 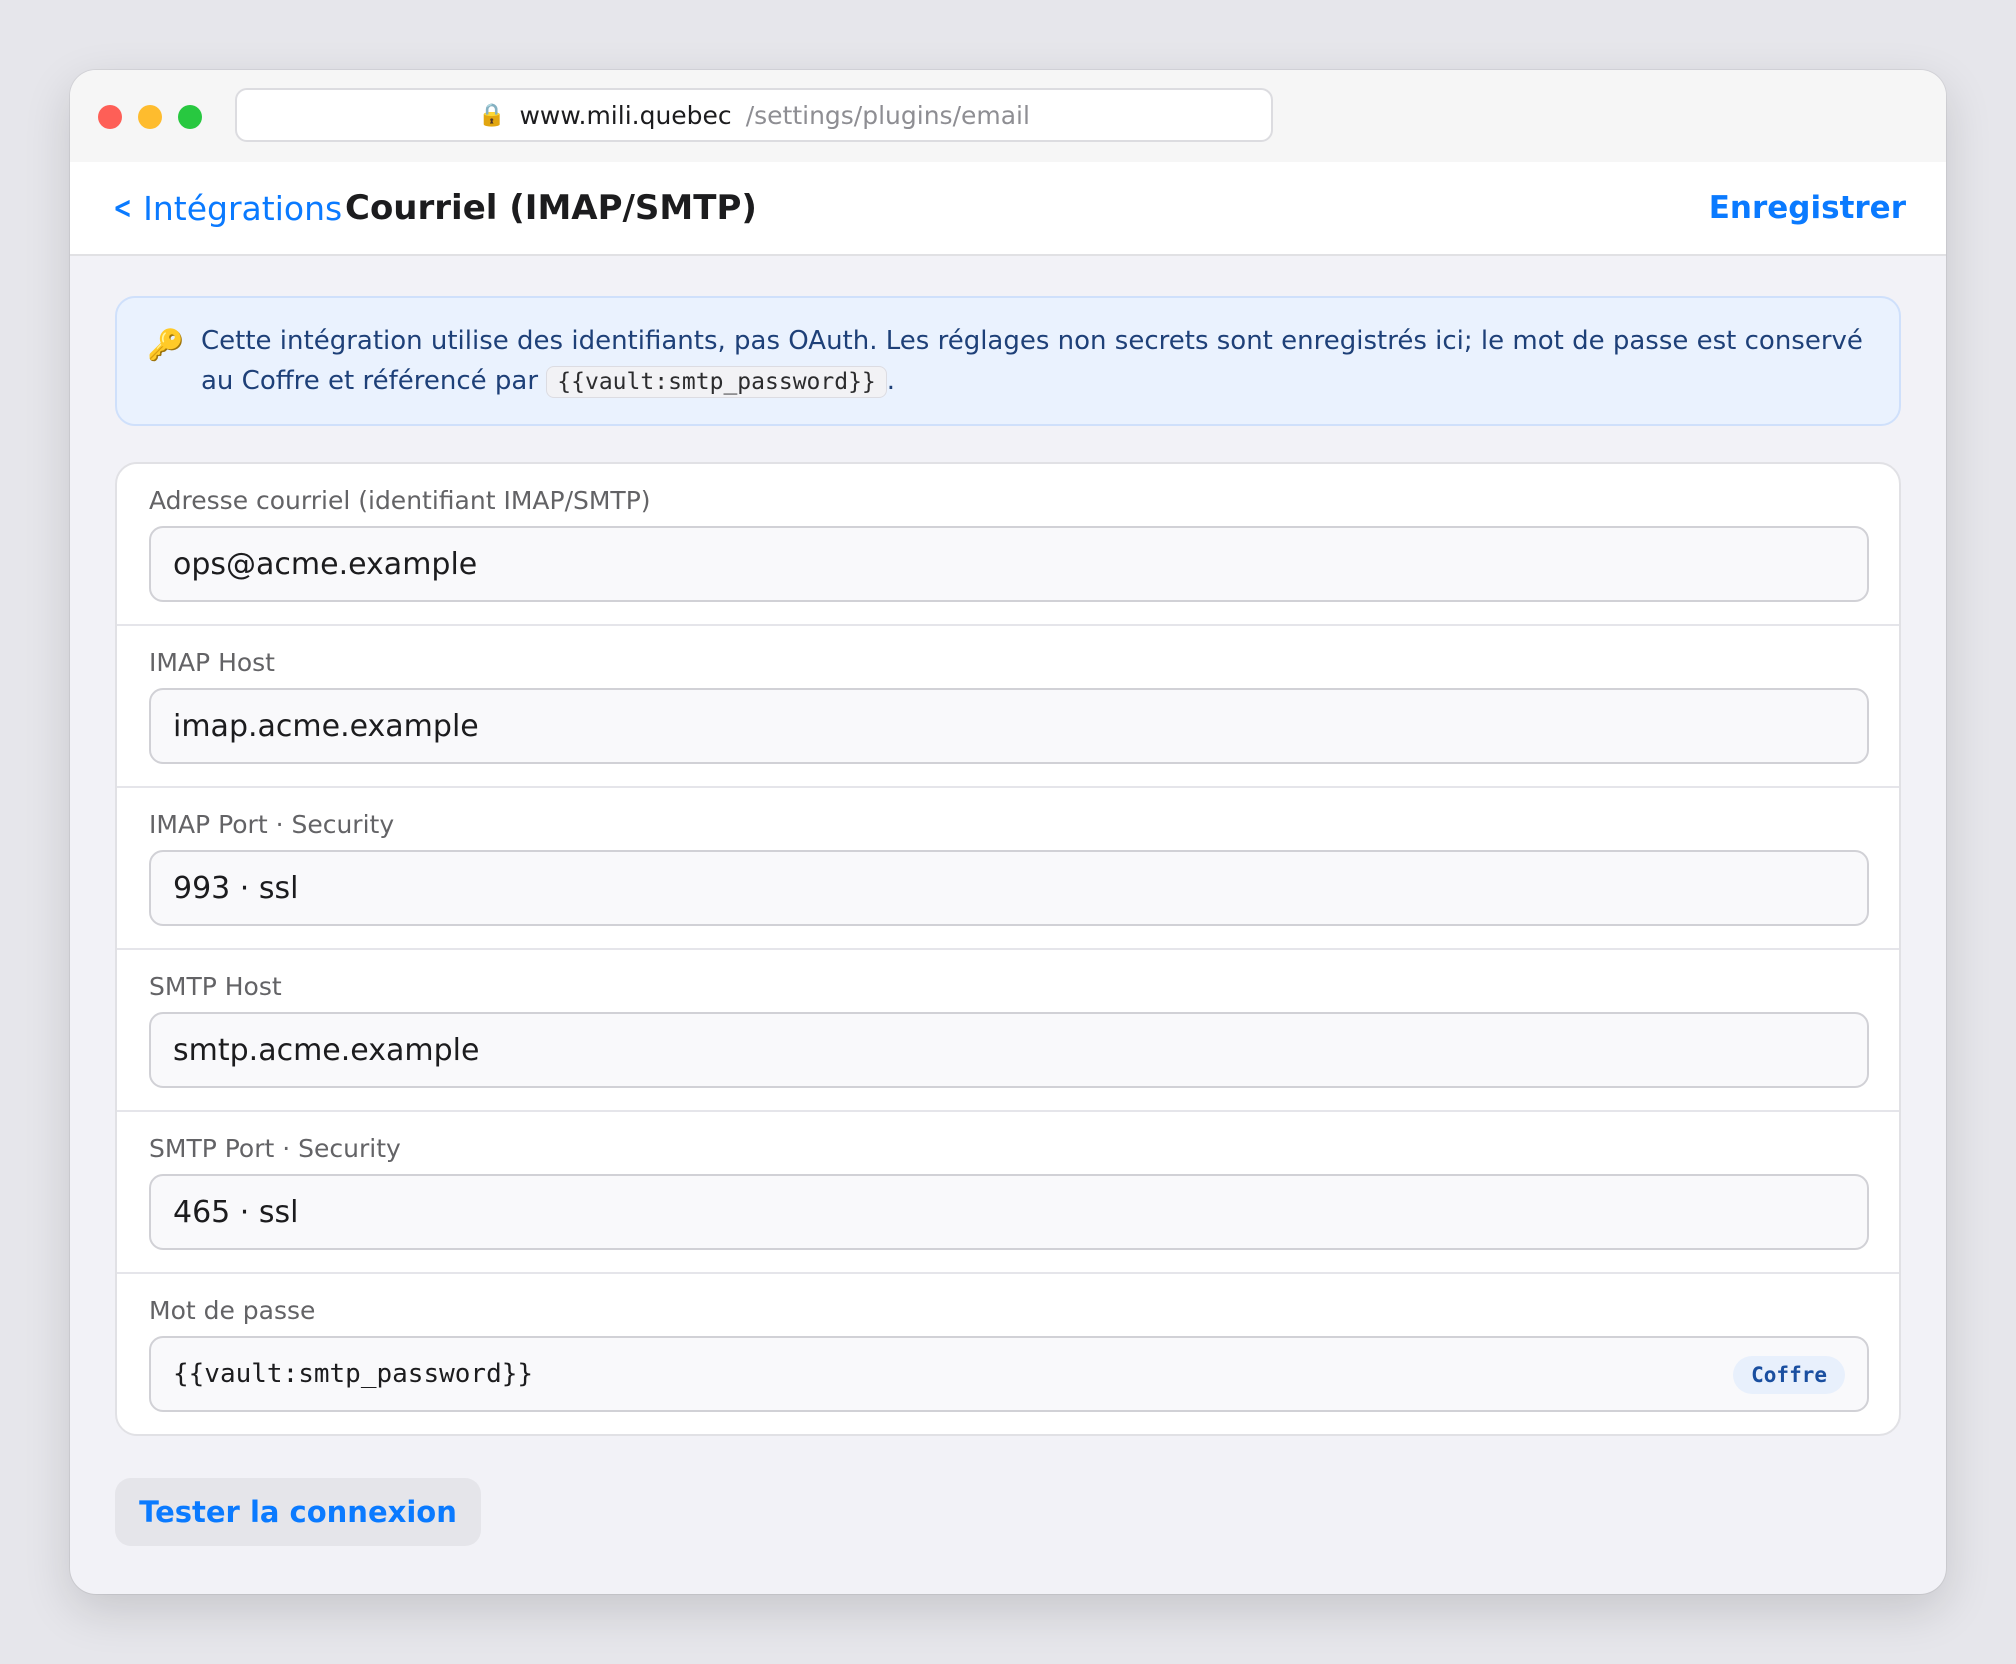 What do you see at coordinates (110, 117) in the screenshot?
I see `close-window-button` at bounding box center [110, 117].